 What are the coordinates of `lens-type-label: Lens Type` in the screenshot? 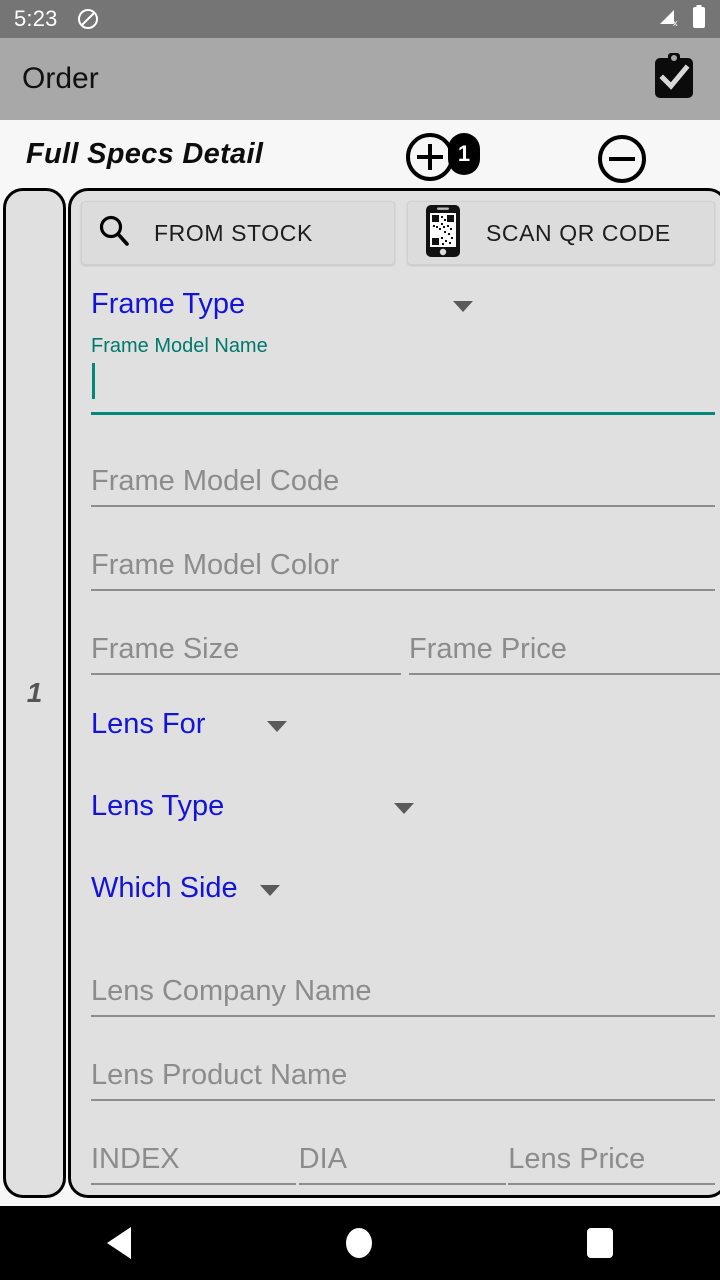 It's located at (158, 805).